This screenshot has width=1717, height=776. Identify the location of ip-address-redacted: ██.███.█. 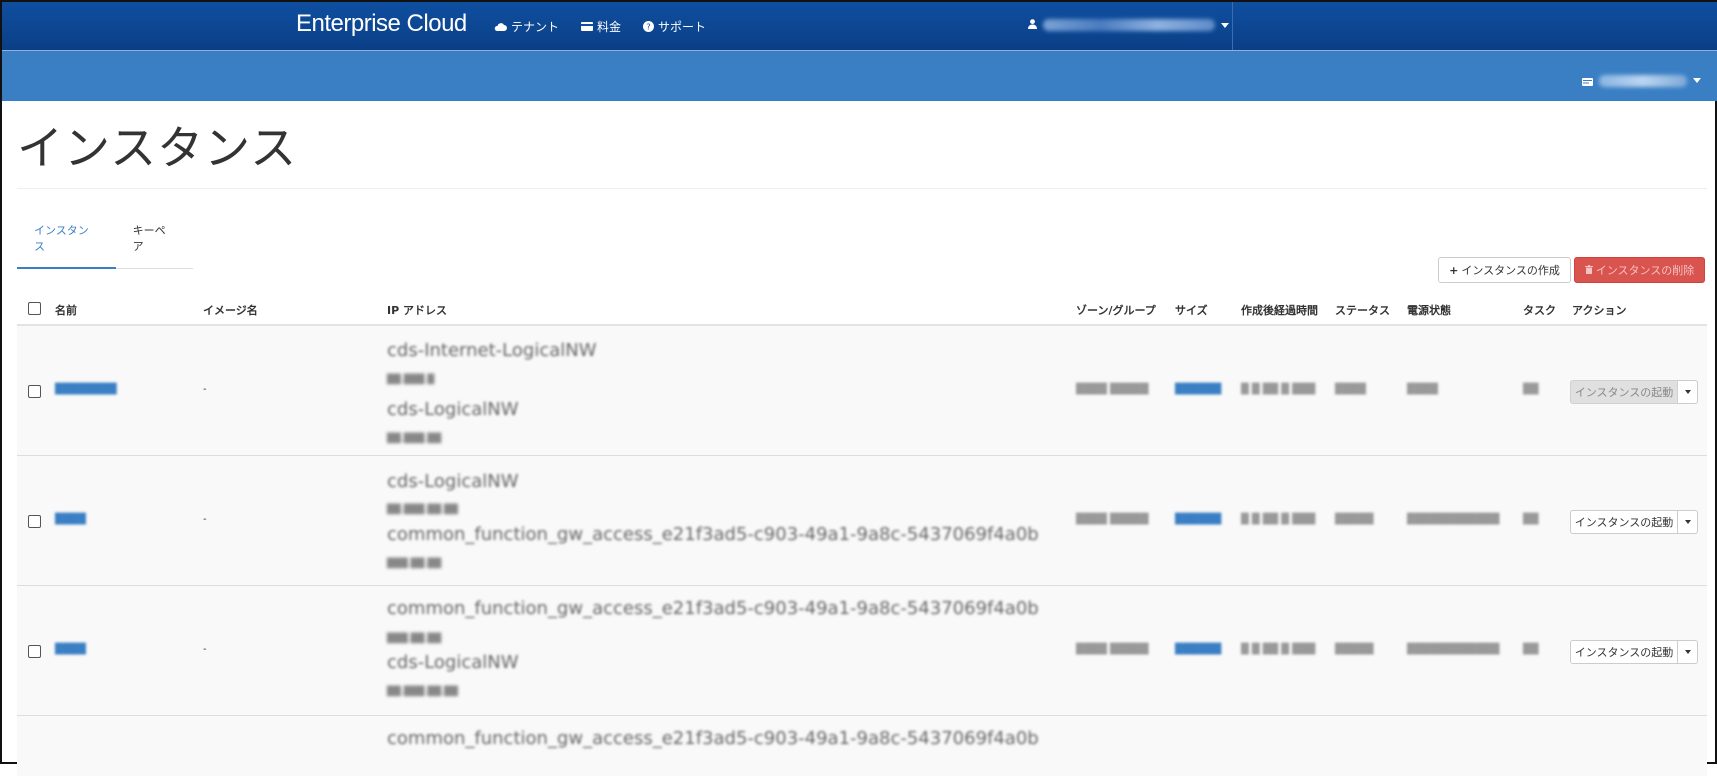
(411, 380).